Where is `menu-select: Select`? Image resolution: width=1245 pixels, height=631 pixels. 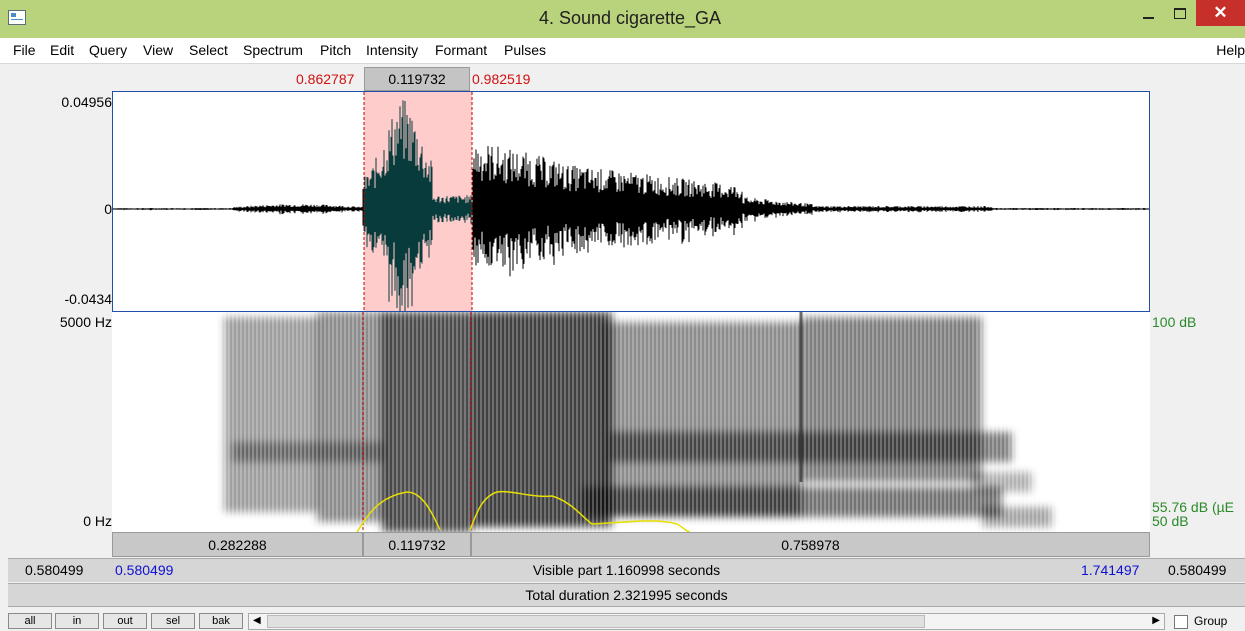 menu-select: Select is located at coordinates (208, 50).